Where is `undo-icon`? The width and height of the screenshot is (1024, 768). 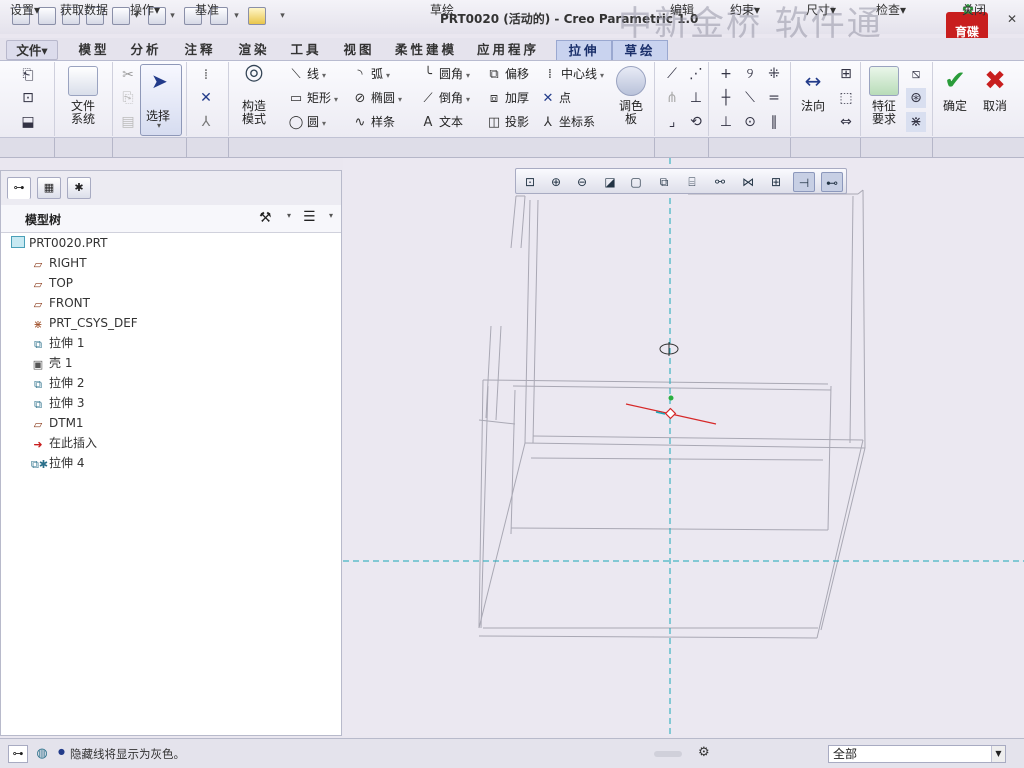
undo-icon is located at coordinates (121, 16).